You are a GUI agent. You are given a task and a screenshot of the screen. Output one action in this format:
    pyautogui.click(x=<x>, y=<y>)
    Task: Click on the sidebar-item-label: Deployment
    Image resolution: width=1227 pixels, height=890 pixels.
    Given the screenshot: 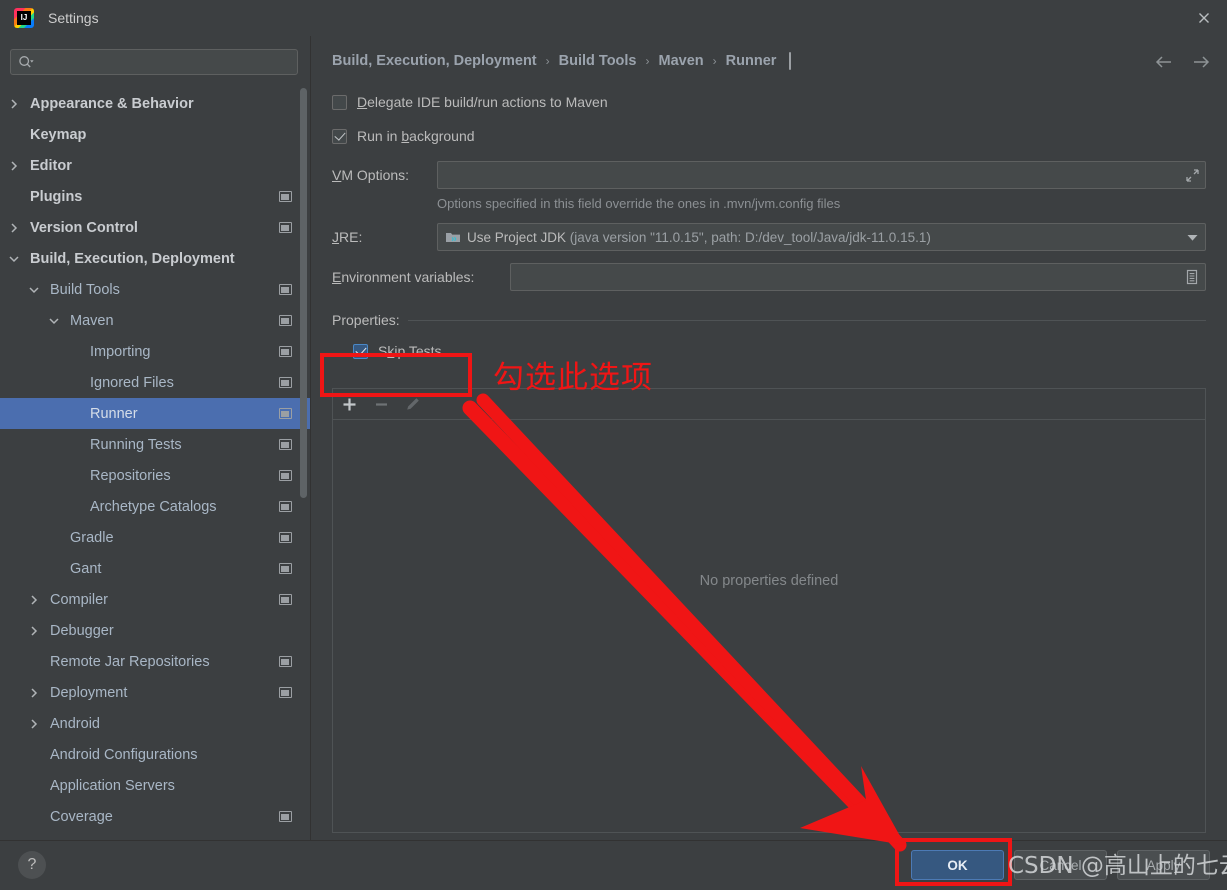 What is the action you would take?
    pyautogui.click(x=89, y=692)
    